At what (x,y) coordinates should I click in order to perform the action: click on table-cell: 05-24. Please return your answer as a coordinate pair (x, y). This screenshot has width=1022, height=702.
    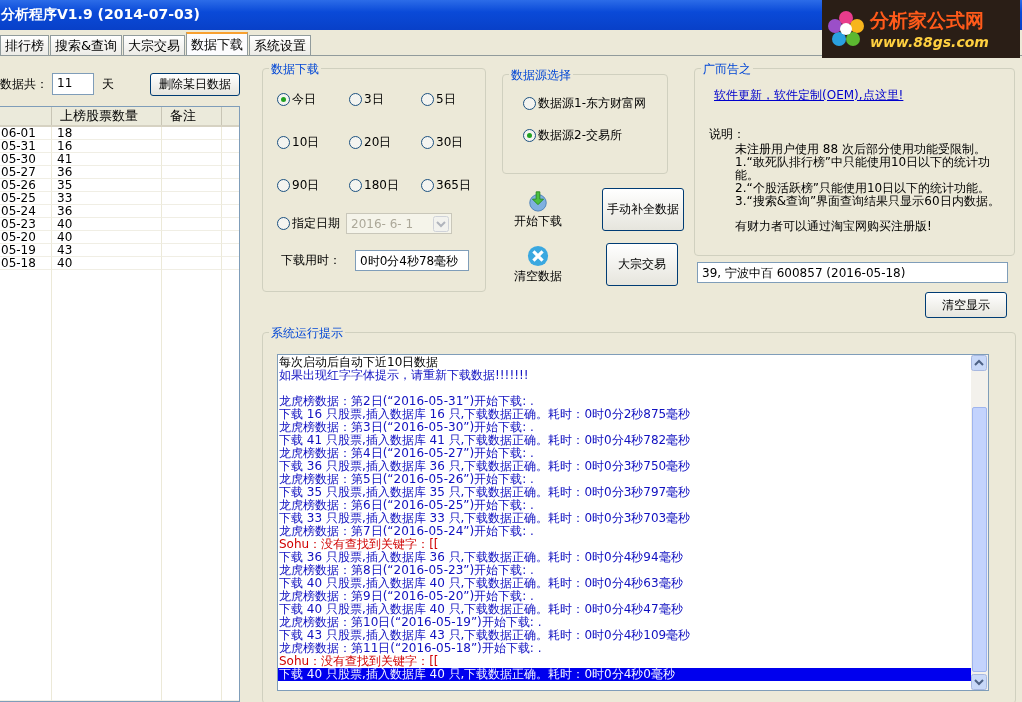
    Looking at the image, I should click on (26, 211).